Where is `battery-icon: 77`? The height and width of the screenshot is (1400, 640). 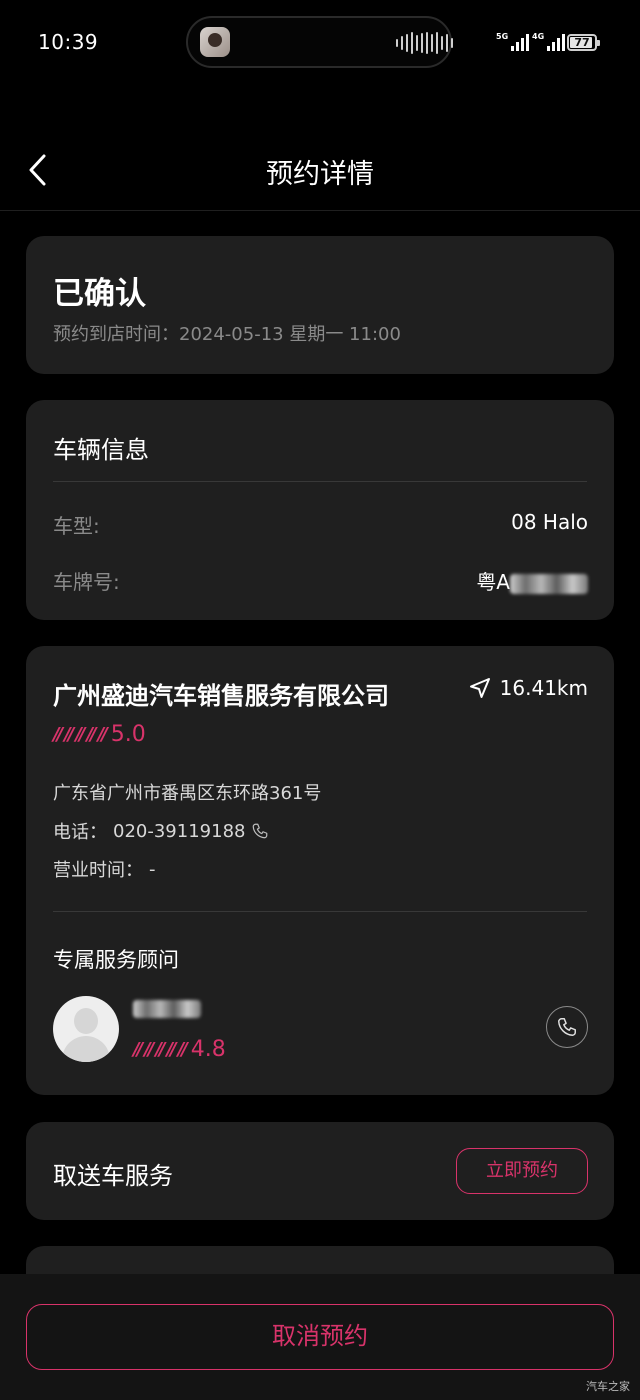 battery-icon: 77 is located at coordinates (583, 42).